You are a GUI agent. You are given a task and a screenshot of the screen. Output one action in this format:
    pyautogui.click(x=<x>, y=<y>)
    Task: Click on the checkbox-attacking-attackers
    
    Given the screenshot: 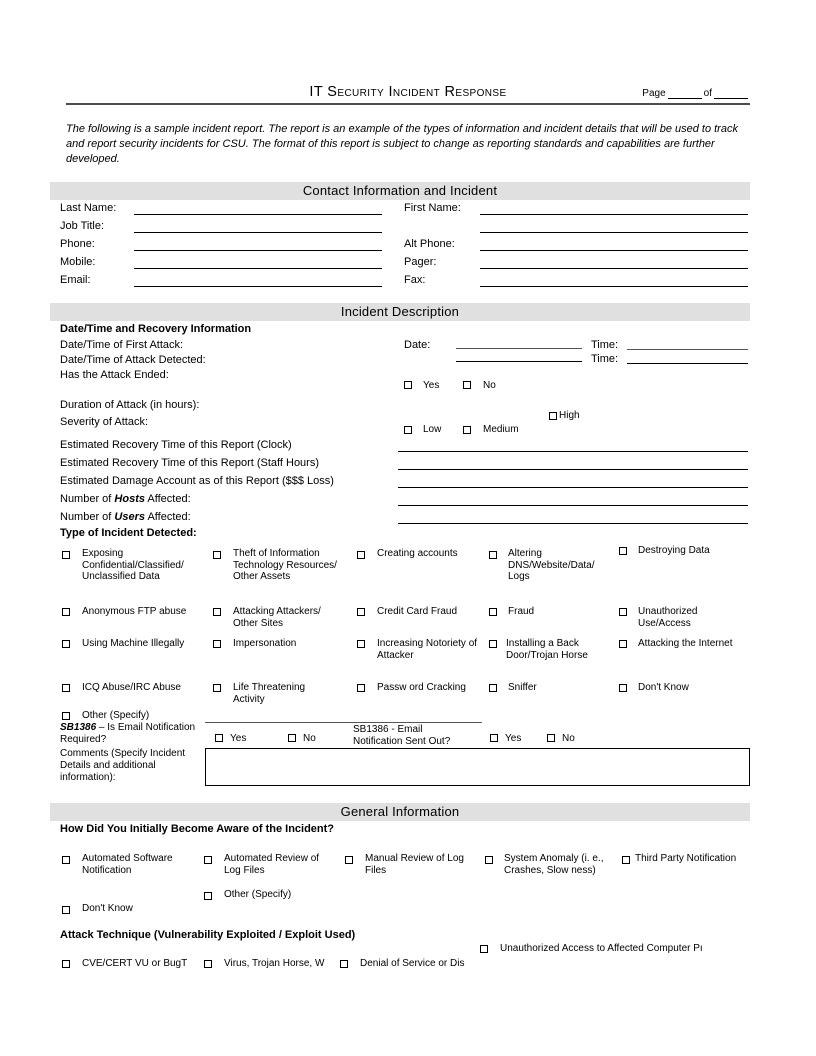 What is the action you would take?
    pyautogui.click(x=217, y=612)
    